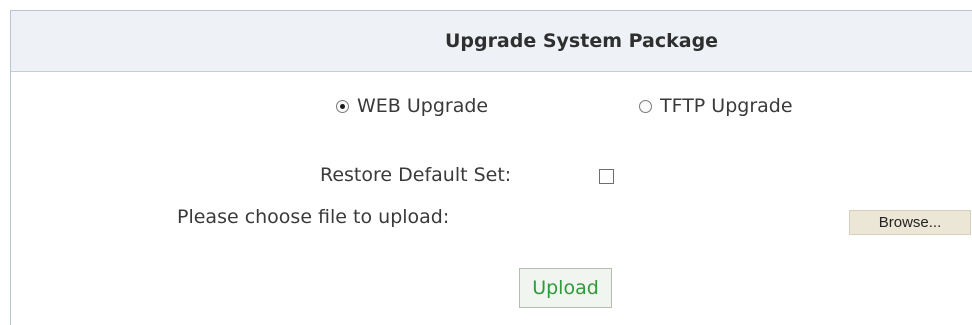 The image size is (972, 325). Describe the element at coordinates (416, 175) in the screenshot. I see `restore-default-label: Restore Default Set:` at that location.